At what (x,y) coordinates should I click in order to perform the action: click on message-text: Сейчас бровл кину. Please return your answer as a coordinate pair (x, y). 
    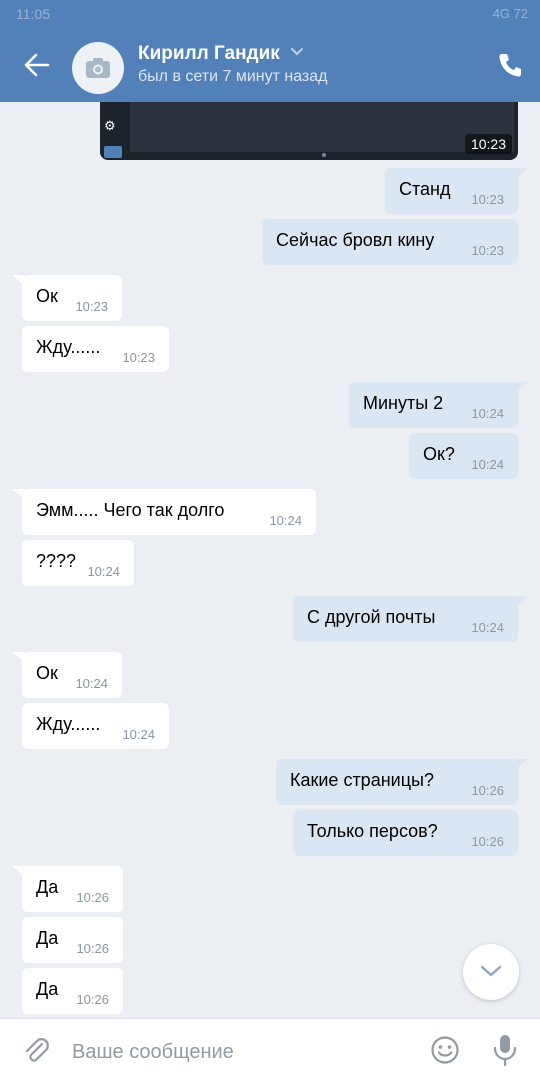
    Looking at the image, I should click on (355, 240).